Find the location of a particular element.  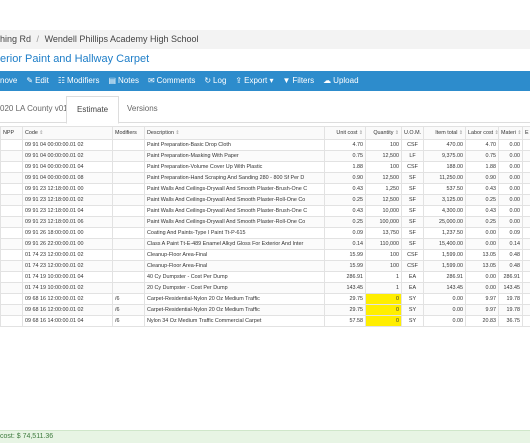

cell-code: 09 91 23 12:18:00.01 06 is located at coordinates (68, 222).